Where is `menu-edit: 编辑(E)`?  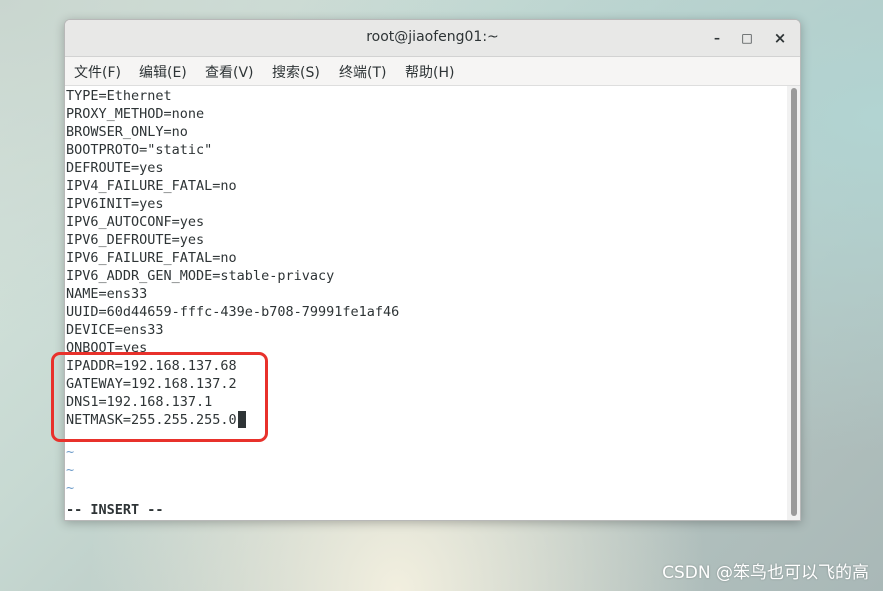
menu-edit: 编辑(E) is located at coordinates (163, 72).